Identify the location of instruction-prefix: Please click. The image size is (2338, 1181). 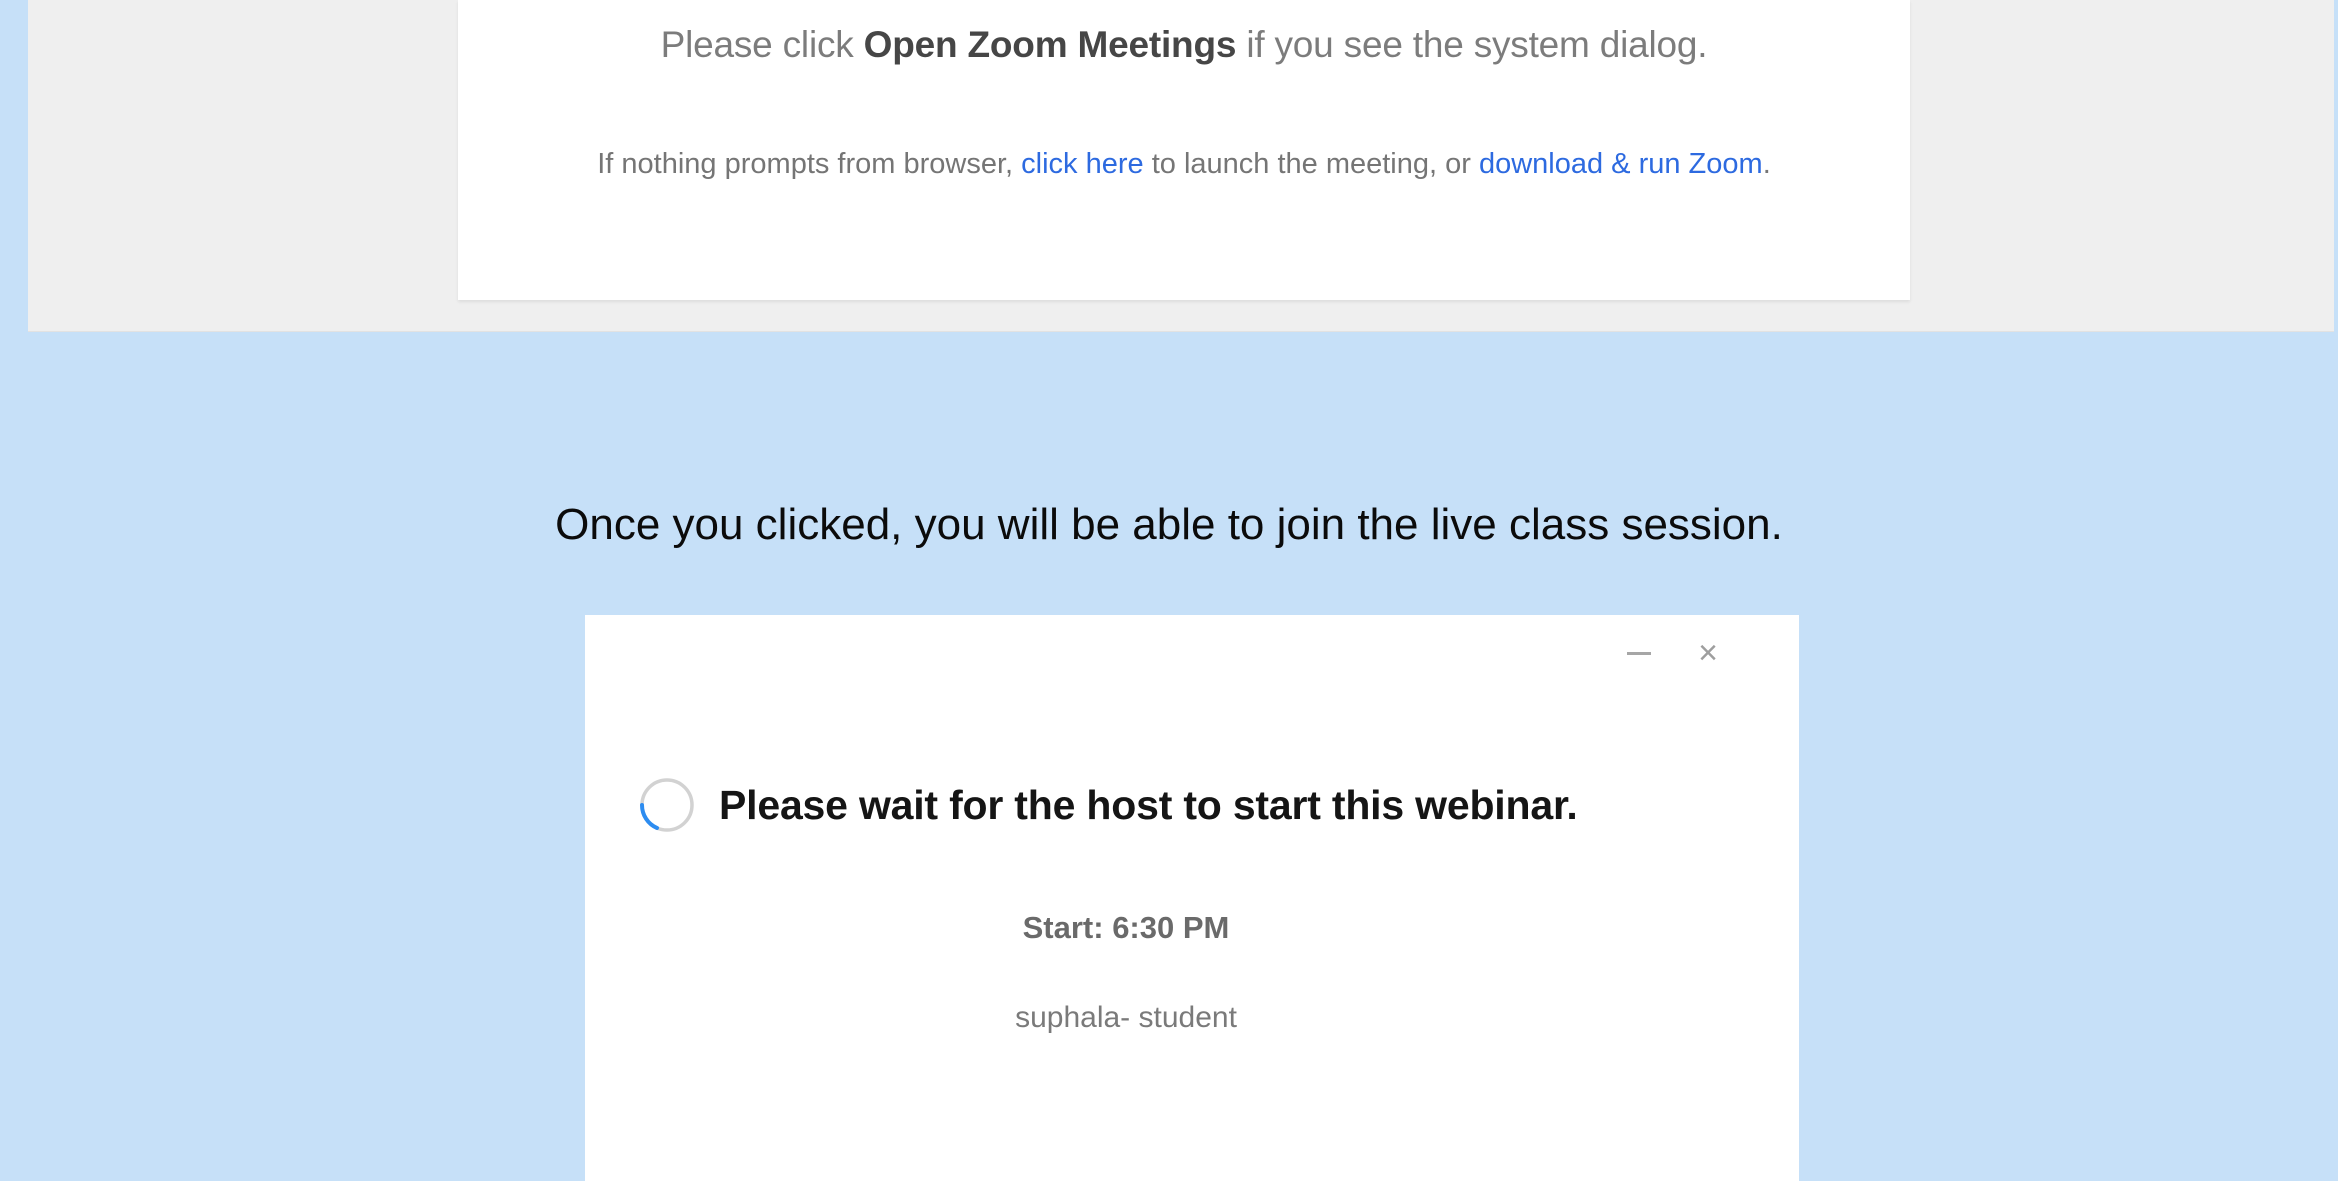
(762, 44).